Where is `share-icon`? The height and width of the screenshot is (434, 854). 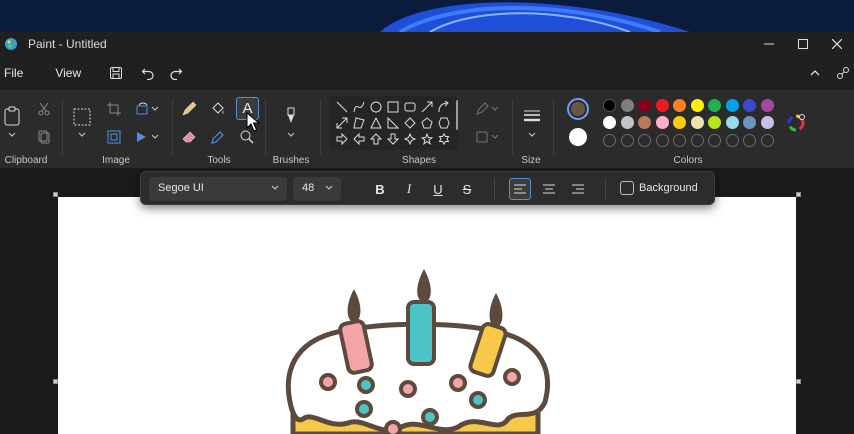
share-icon is located at coordinates (843, 73).